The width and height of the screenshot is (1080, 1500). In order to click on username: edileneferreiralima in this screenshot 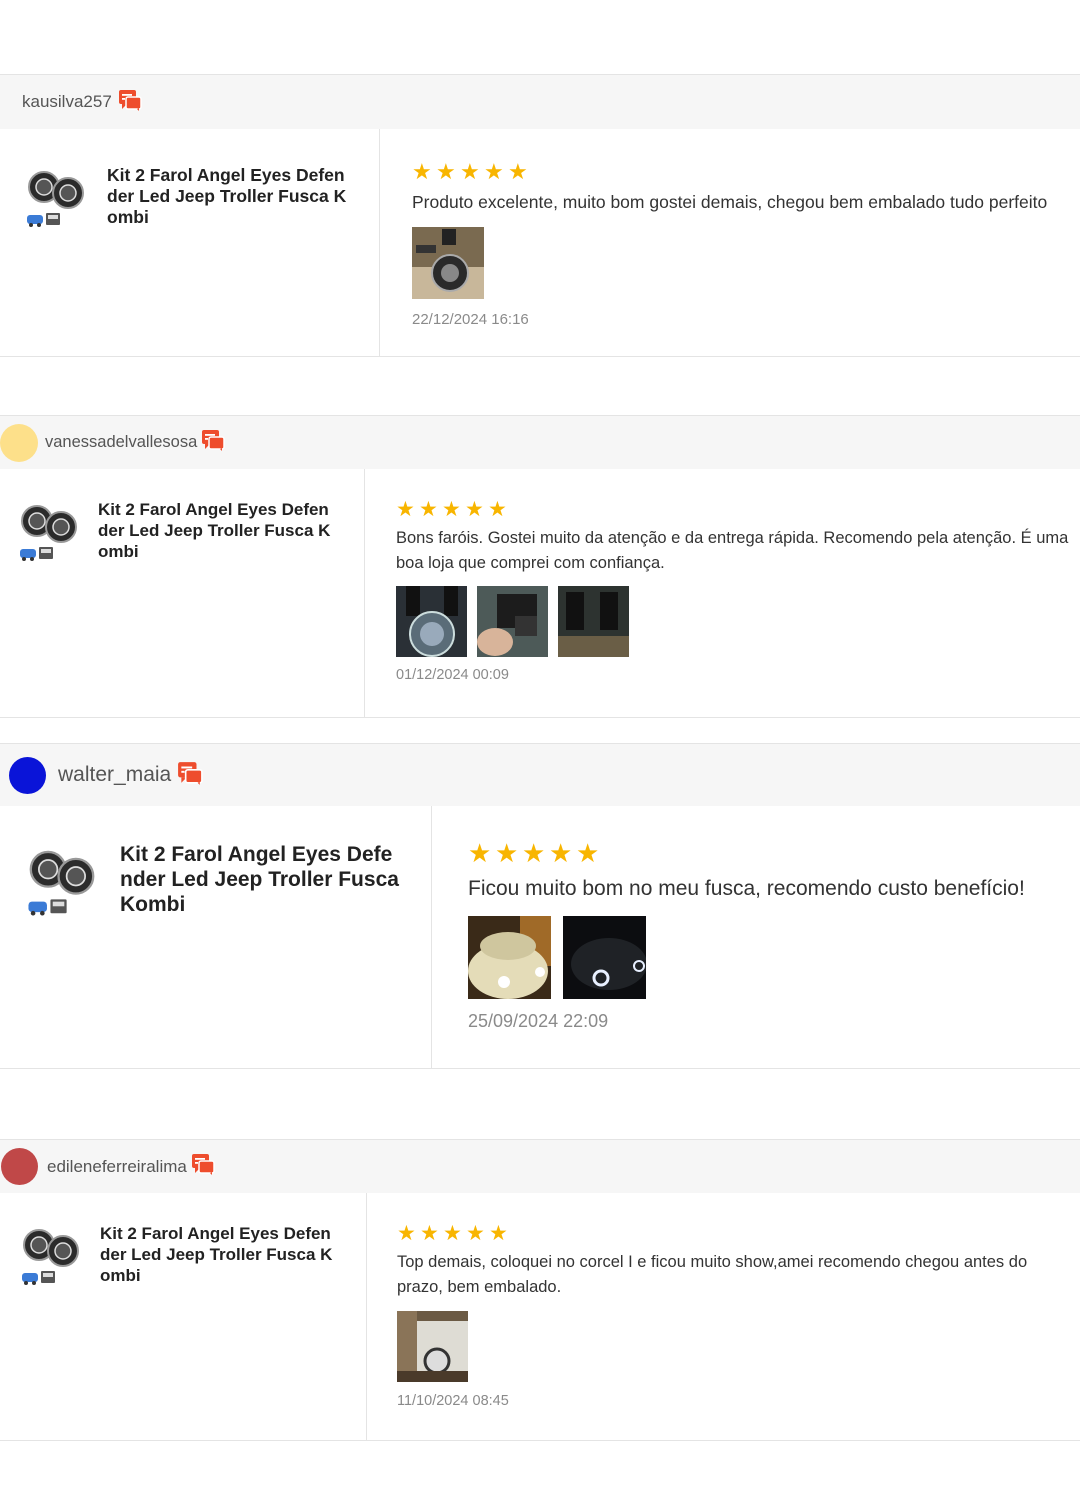, I will do `click(117, 1167)`.